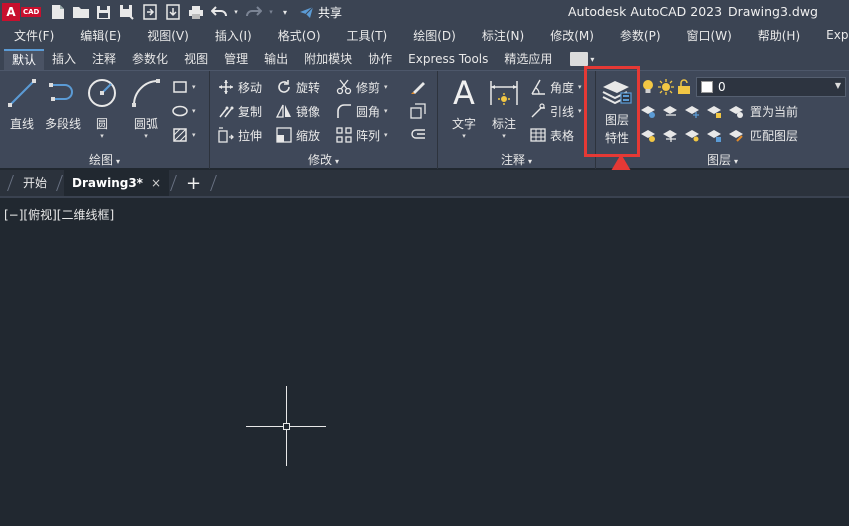  I want to click on circle-dropdown-icon: ▾, so click(102, 136).